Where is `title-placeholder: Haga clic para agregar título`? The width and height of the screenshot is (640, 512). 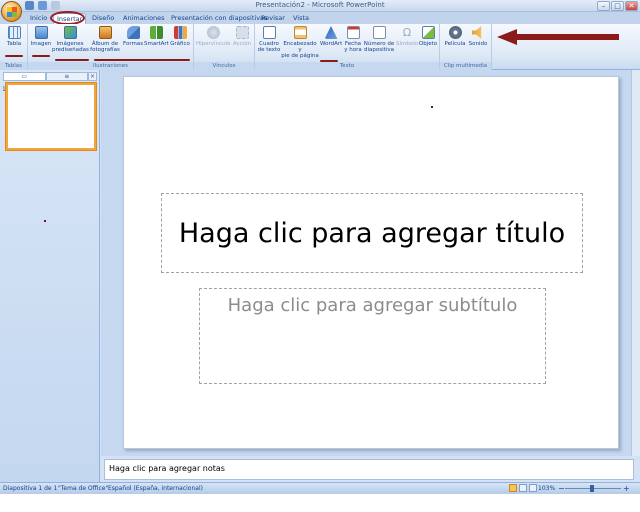 title-placeholder: Haga clic para agregar título is located at coordinates (372, 233).